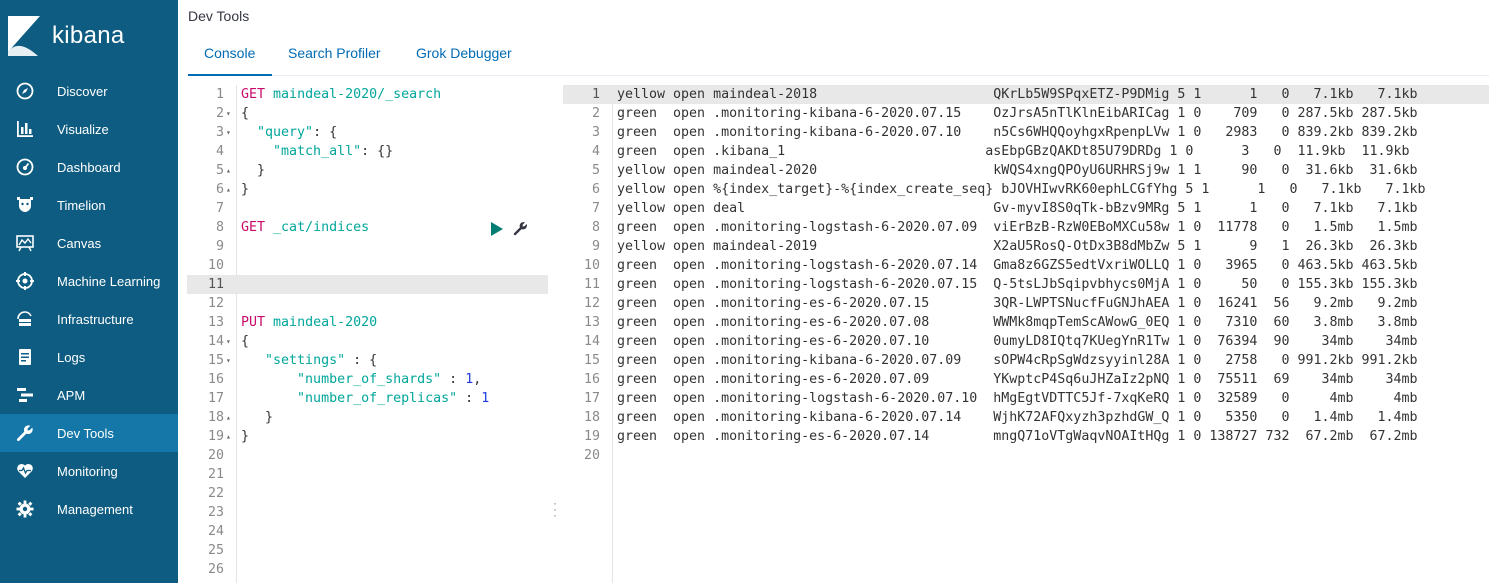 This screenshot has width=1489, height=583. I want to click on request-settings-button, so click(521, 229).